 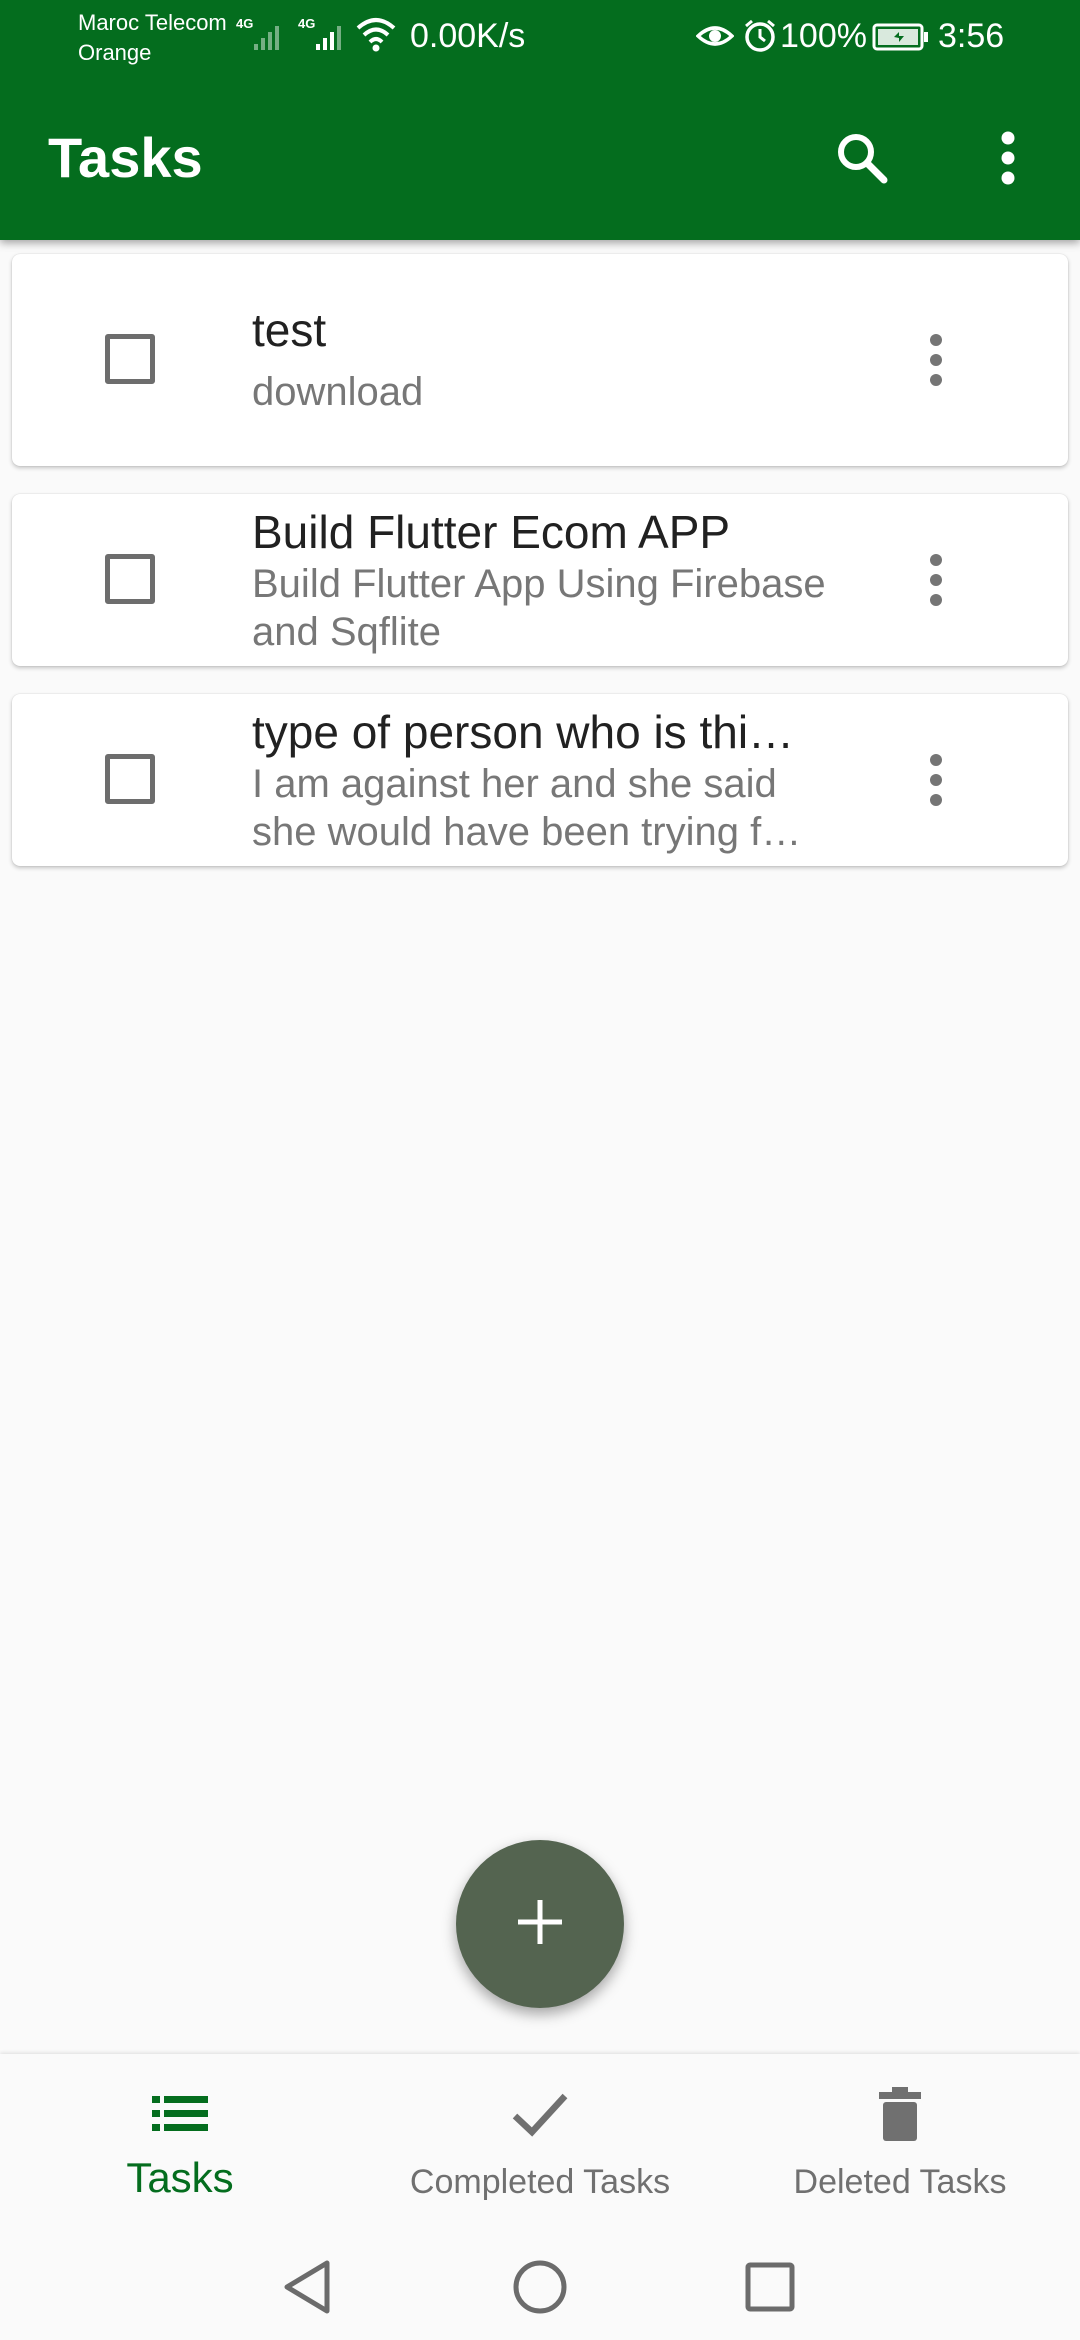 What do you see at coordinates (540, 360) in the screenshot?
I see `task-card: test download` at bounding box center [540, 360].